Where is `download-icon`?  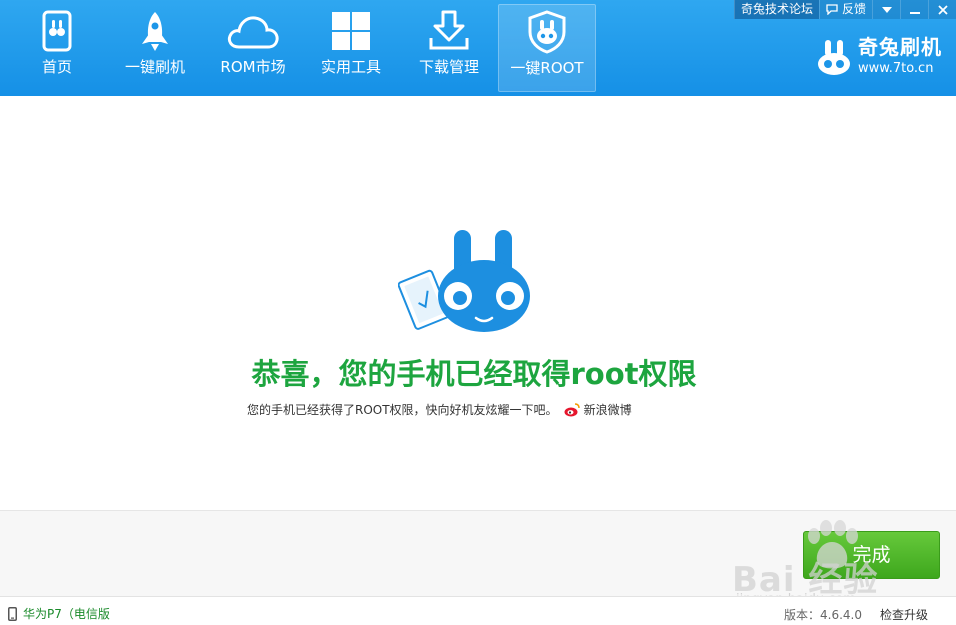
download-icon is located at coordinates (449, 30).